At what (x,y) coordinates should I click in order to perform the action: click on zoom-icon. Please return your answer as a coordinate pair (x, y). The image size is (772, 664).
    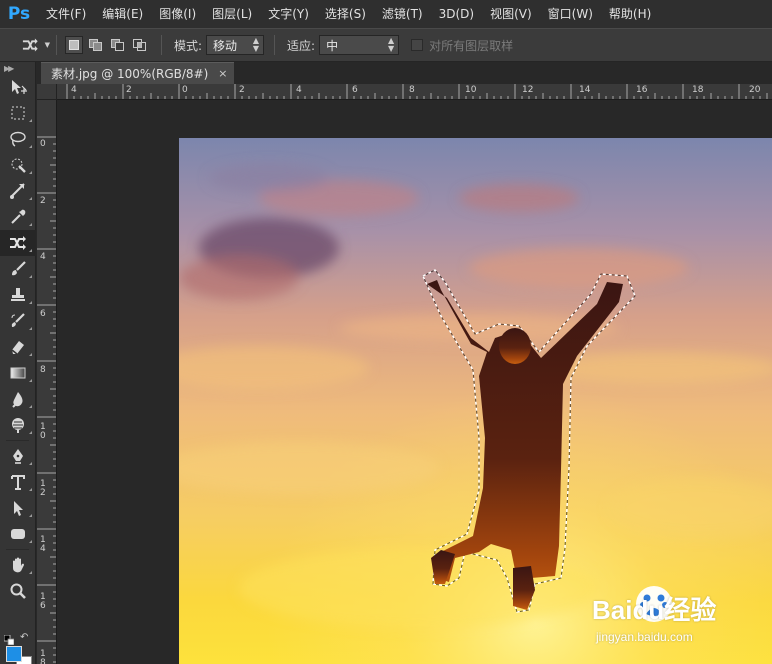
    Looking at the image, I should click on (18, 591).